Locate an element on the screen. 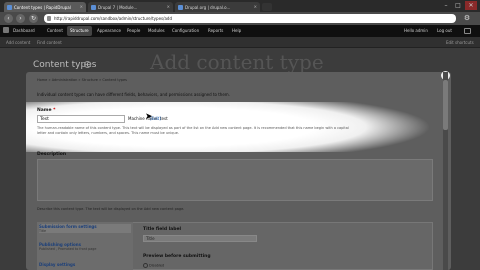  radio-button-icon is located at coordinates (145, 265).